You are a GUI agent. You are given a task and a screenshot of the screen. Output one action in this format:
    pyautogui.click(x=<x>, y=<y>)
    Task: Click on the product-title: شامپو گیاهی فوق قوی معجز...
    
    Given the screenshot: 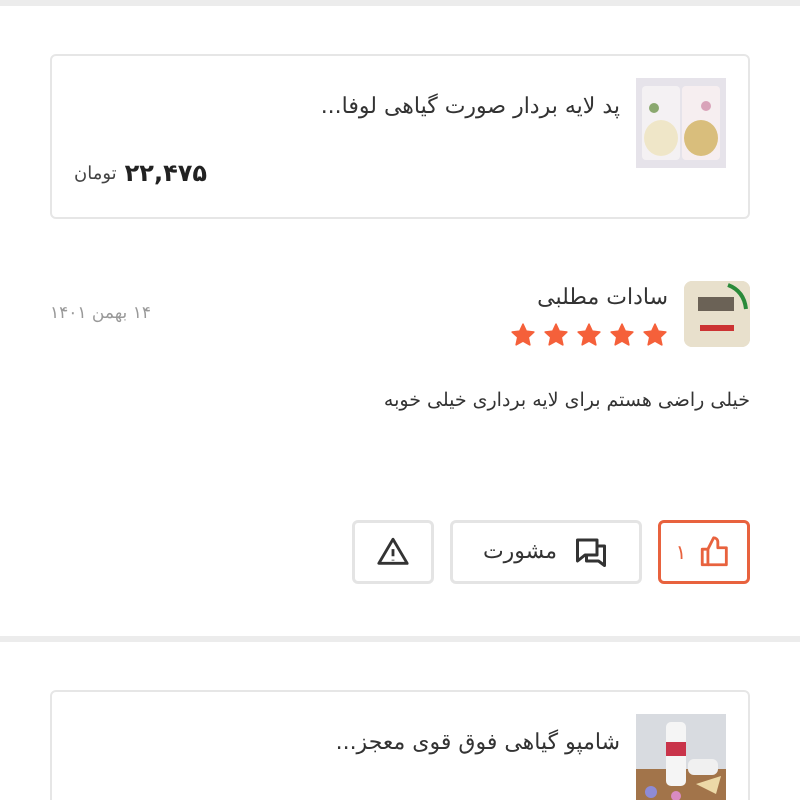 What is the action you would take?
    pyautogui.click(x=477, y=742)
    